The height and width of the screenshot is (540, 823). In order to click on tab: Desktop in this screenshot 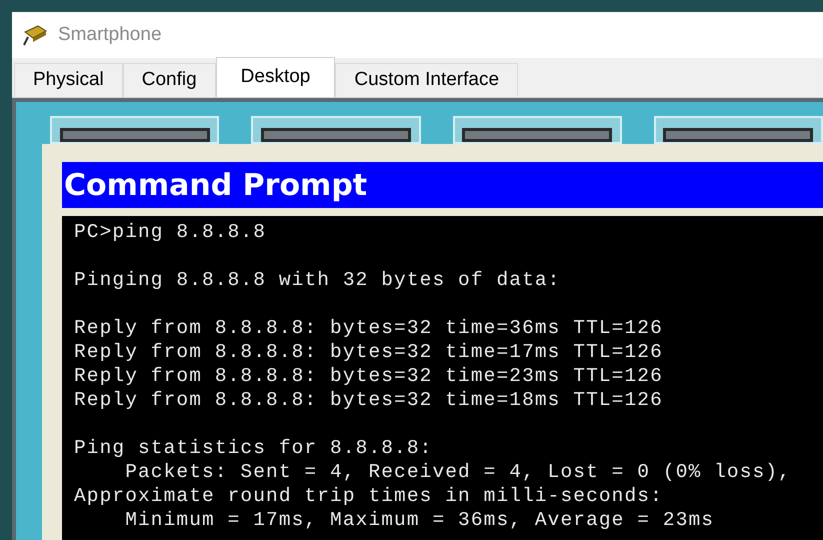, I will do `click(276, 77)`.